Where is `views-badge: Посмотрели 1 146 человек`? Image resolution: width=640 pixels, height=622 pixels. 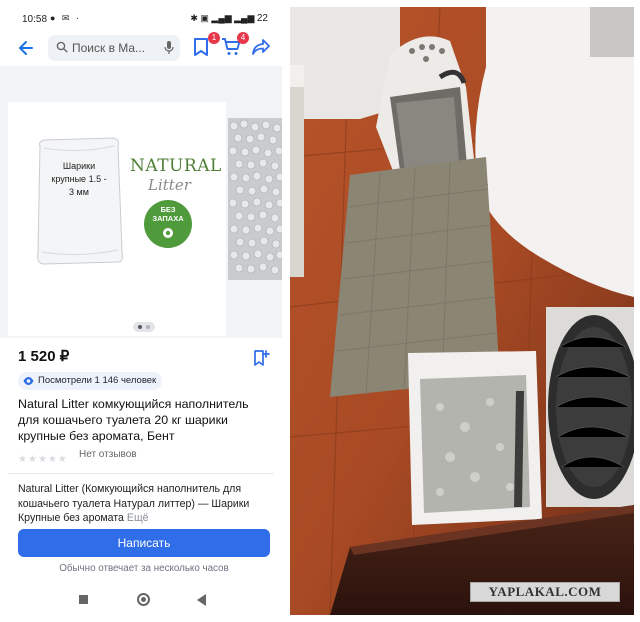
views-badge: Посмотрели 1 146 человек is located at coordinates (90, 381).